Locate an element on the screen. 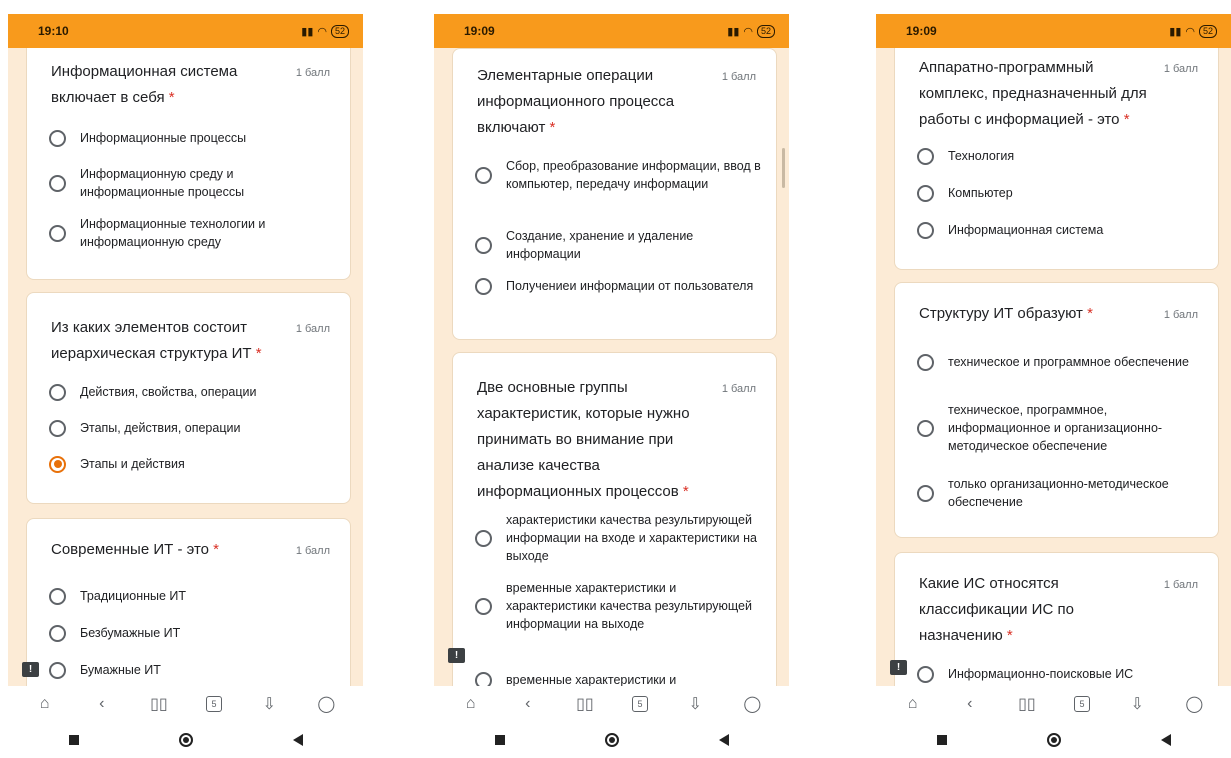 Image resolution: width=1231 pixels, height=758 pixels. status-time: 19:09 is located at coordinates (479, 31).